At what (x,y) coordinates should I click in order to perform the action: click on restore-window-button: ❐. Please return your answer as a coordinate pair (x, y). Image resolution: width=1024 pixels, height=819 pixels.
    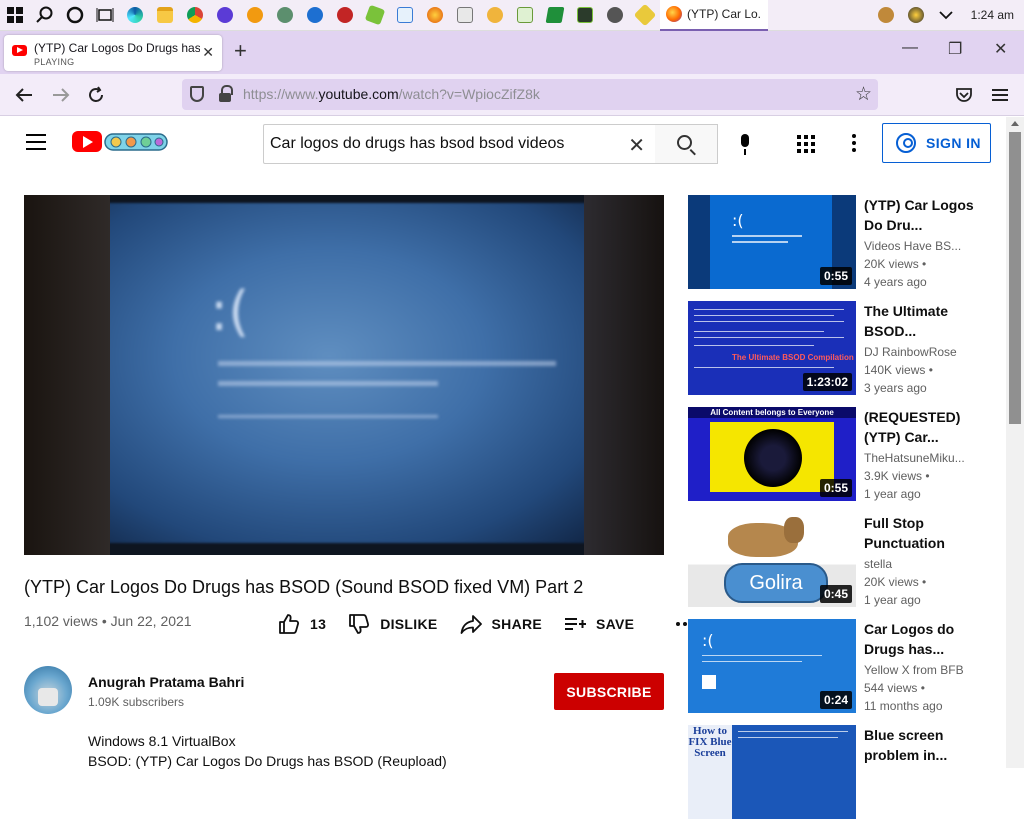
    Looking at the image, I should click on (955, 49).